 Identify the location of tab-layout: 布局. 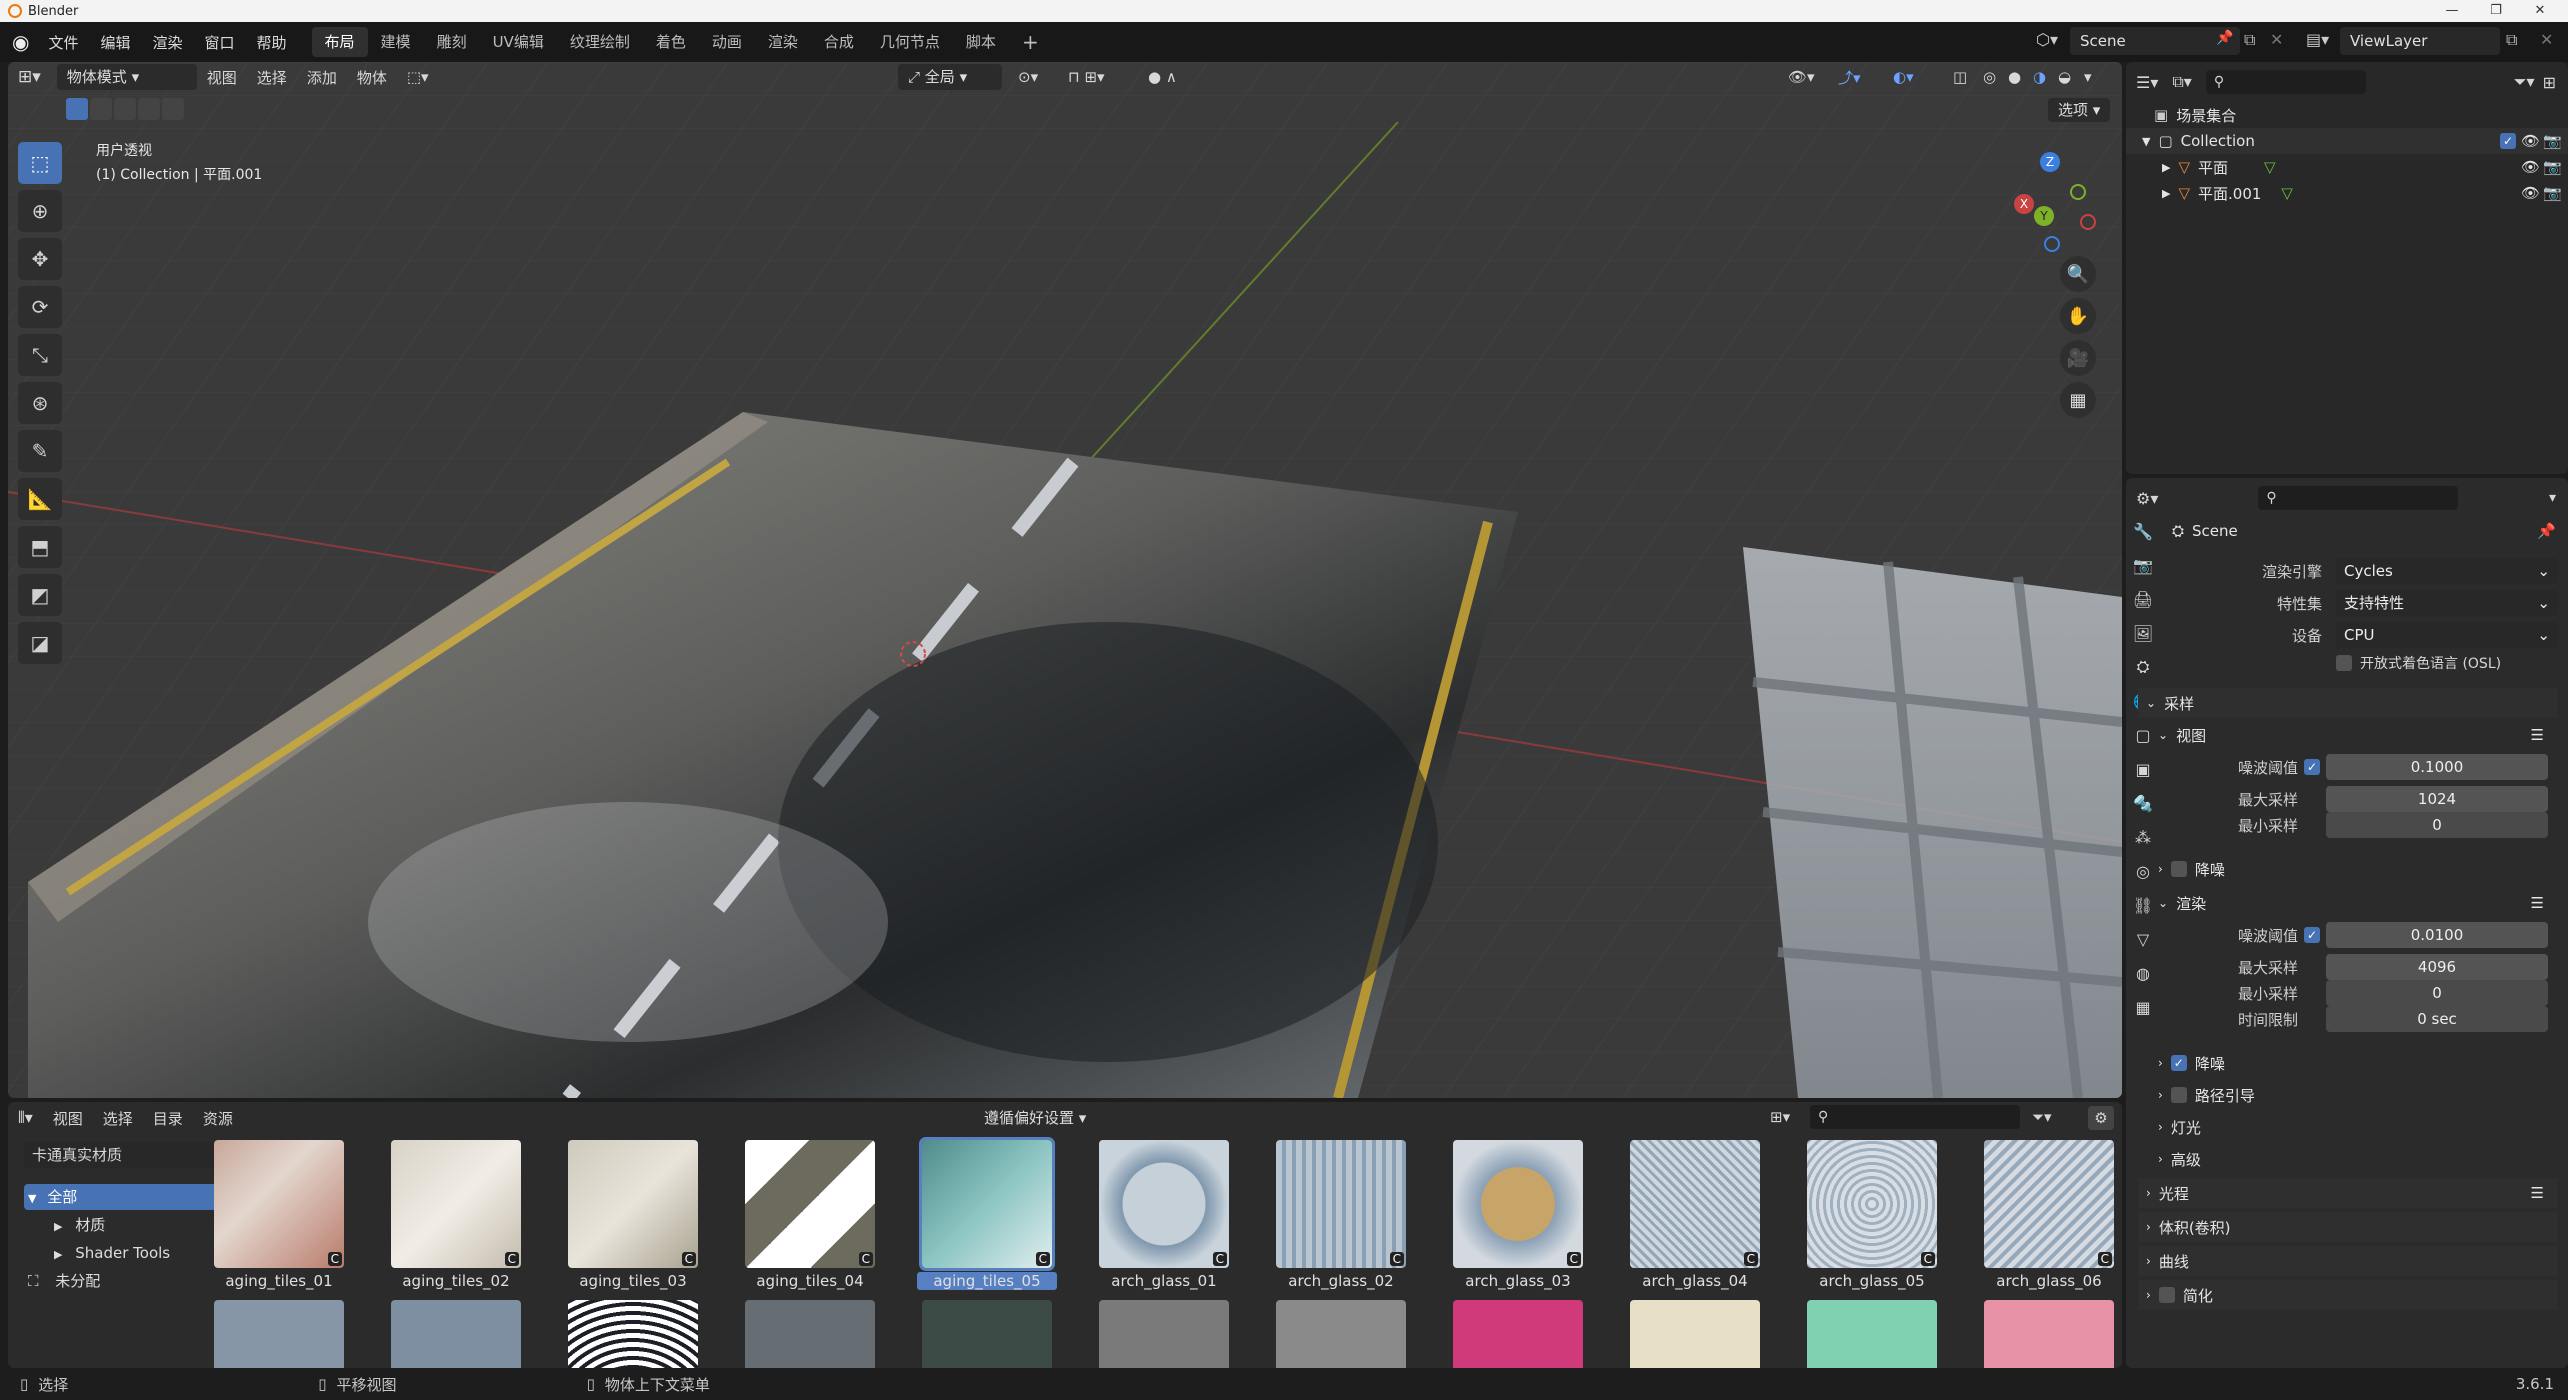
(339, 42).